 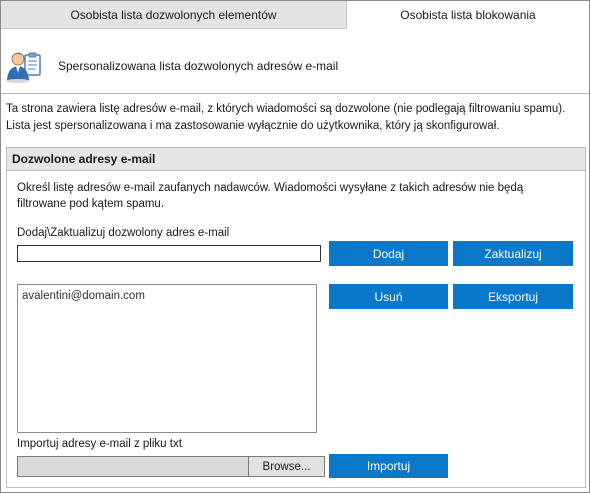 What do you see at coordinates (388, 466) in the screenshot?
I see `import-button: Importuj` at bounding box center [388, 466].